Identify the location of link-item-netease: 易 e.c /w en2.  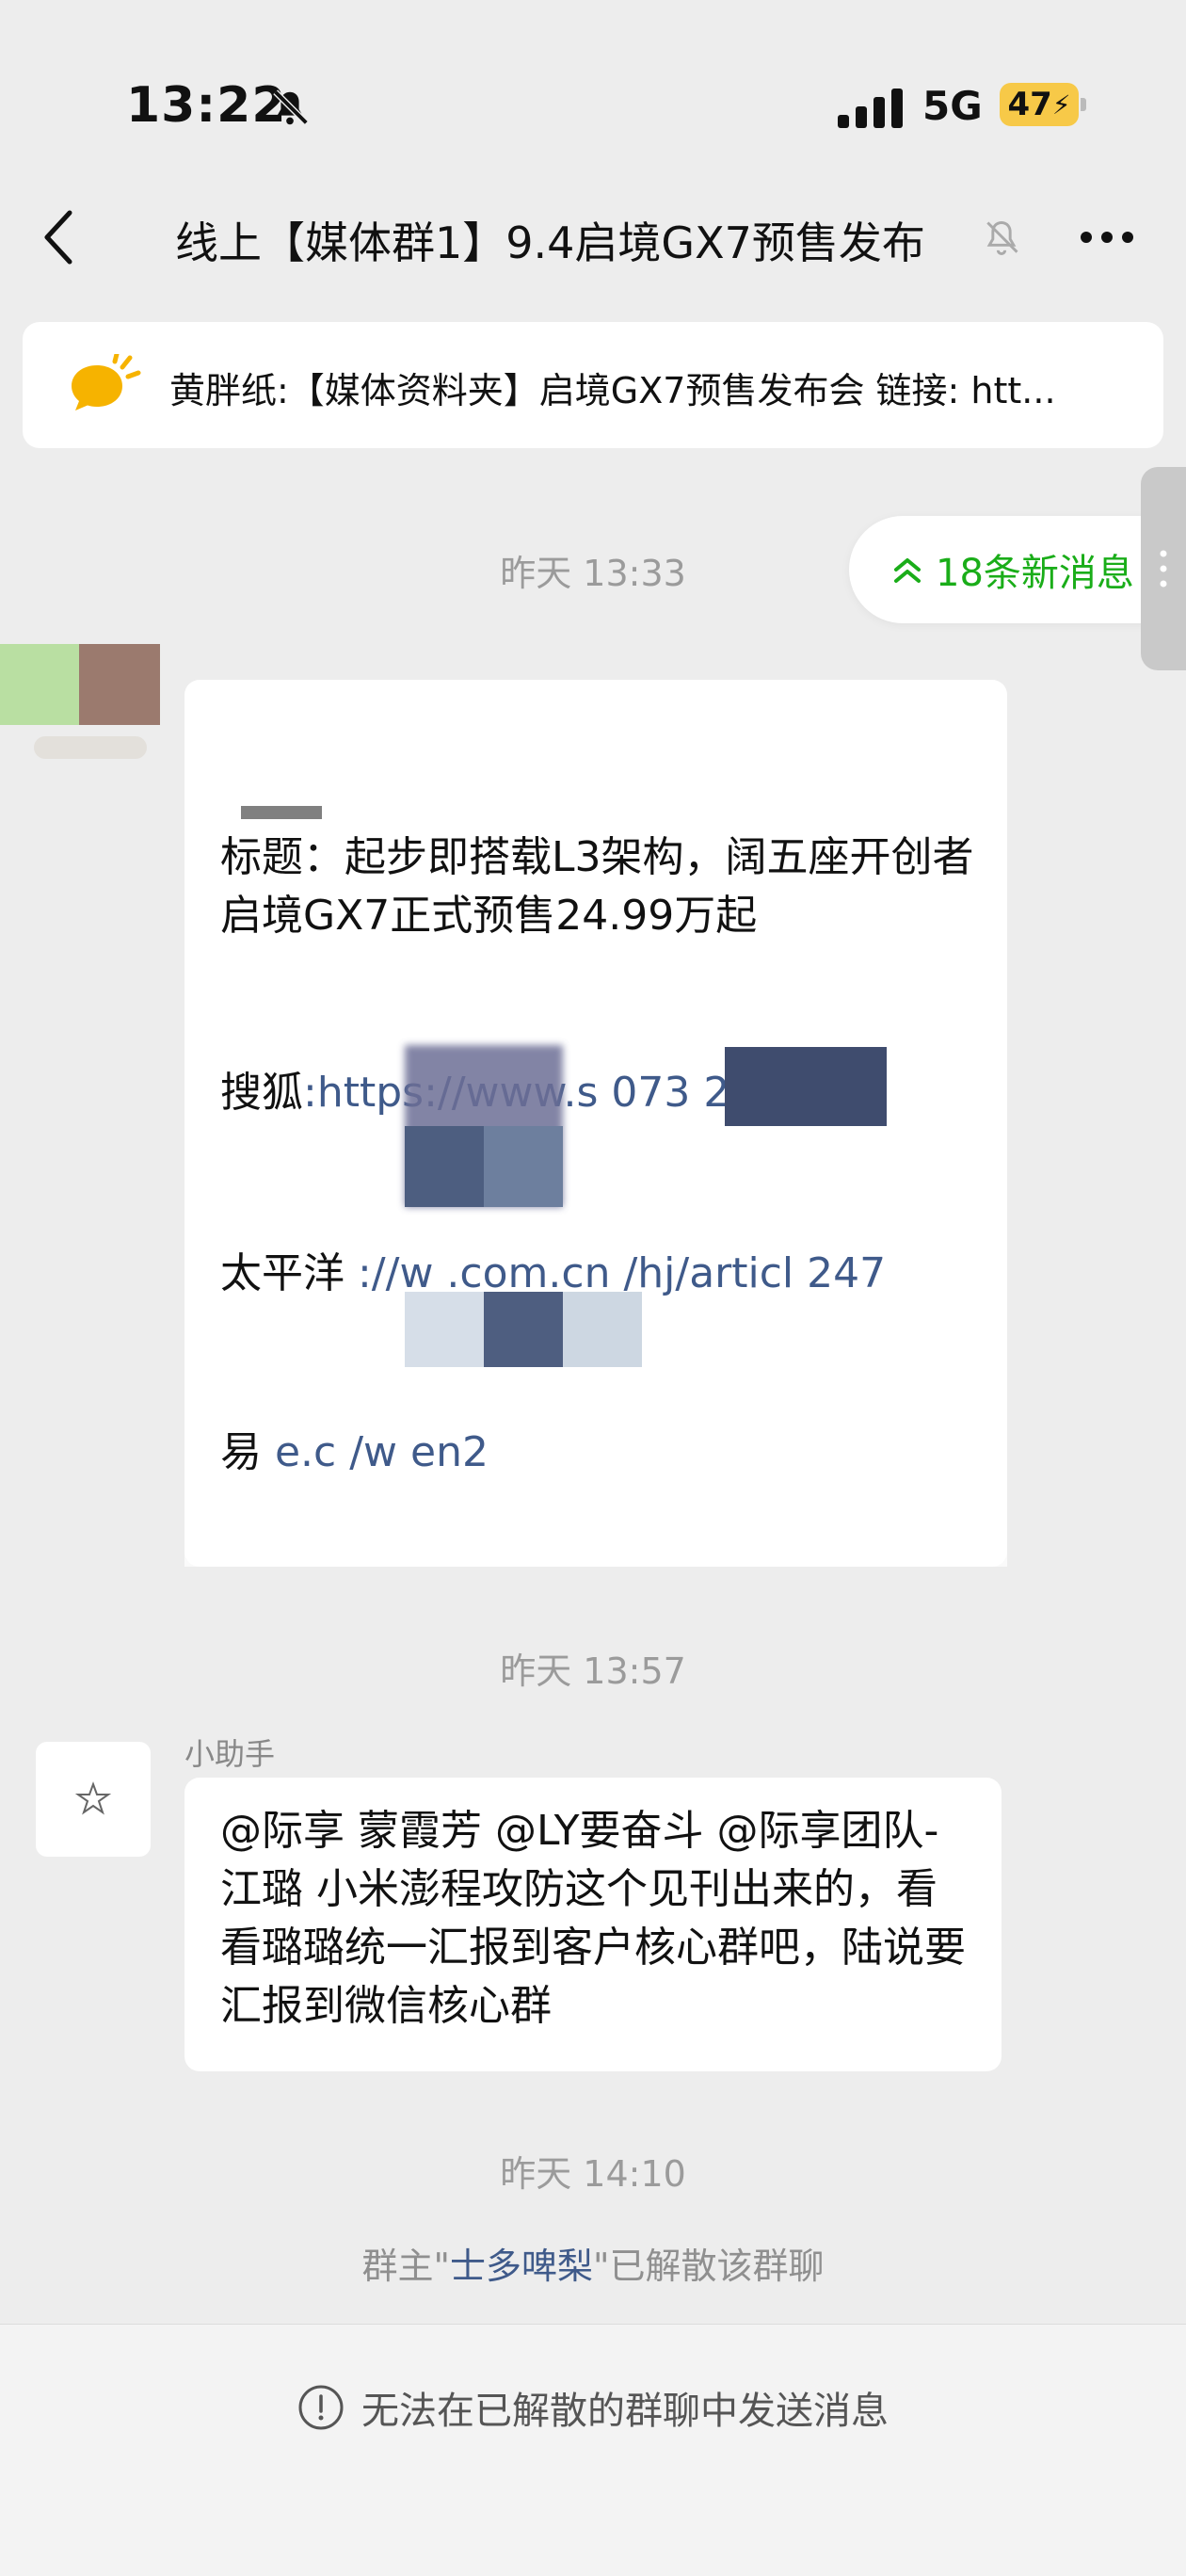
(601, 1453).